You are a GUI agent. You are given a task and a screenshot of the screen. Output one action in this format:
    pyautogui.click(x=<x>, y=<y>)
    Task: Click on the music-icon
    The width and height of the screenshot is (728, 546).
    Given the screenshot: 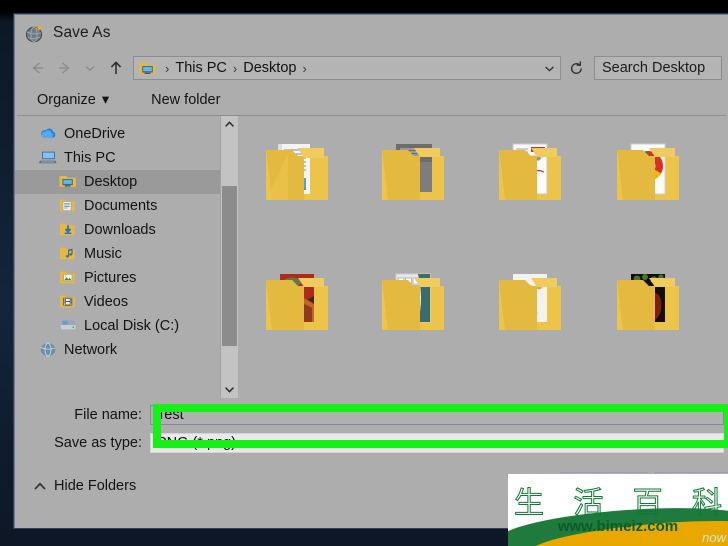 What is the action you would take?
    pyautogui.click(x=68, y=254)
    